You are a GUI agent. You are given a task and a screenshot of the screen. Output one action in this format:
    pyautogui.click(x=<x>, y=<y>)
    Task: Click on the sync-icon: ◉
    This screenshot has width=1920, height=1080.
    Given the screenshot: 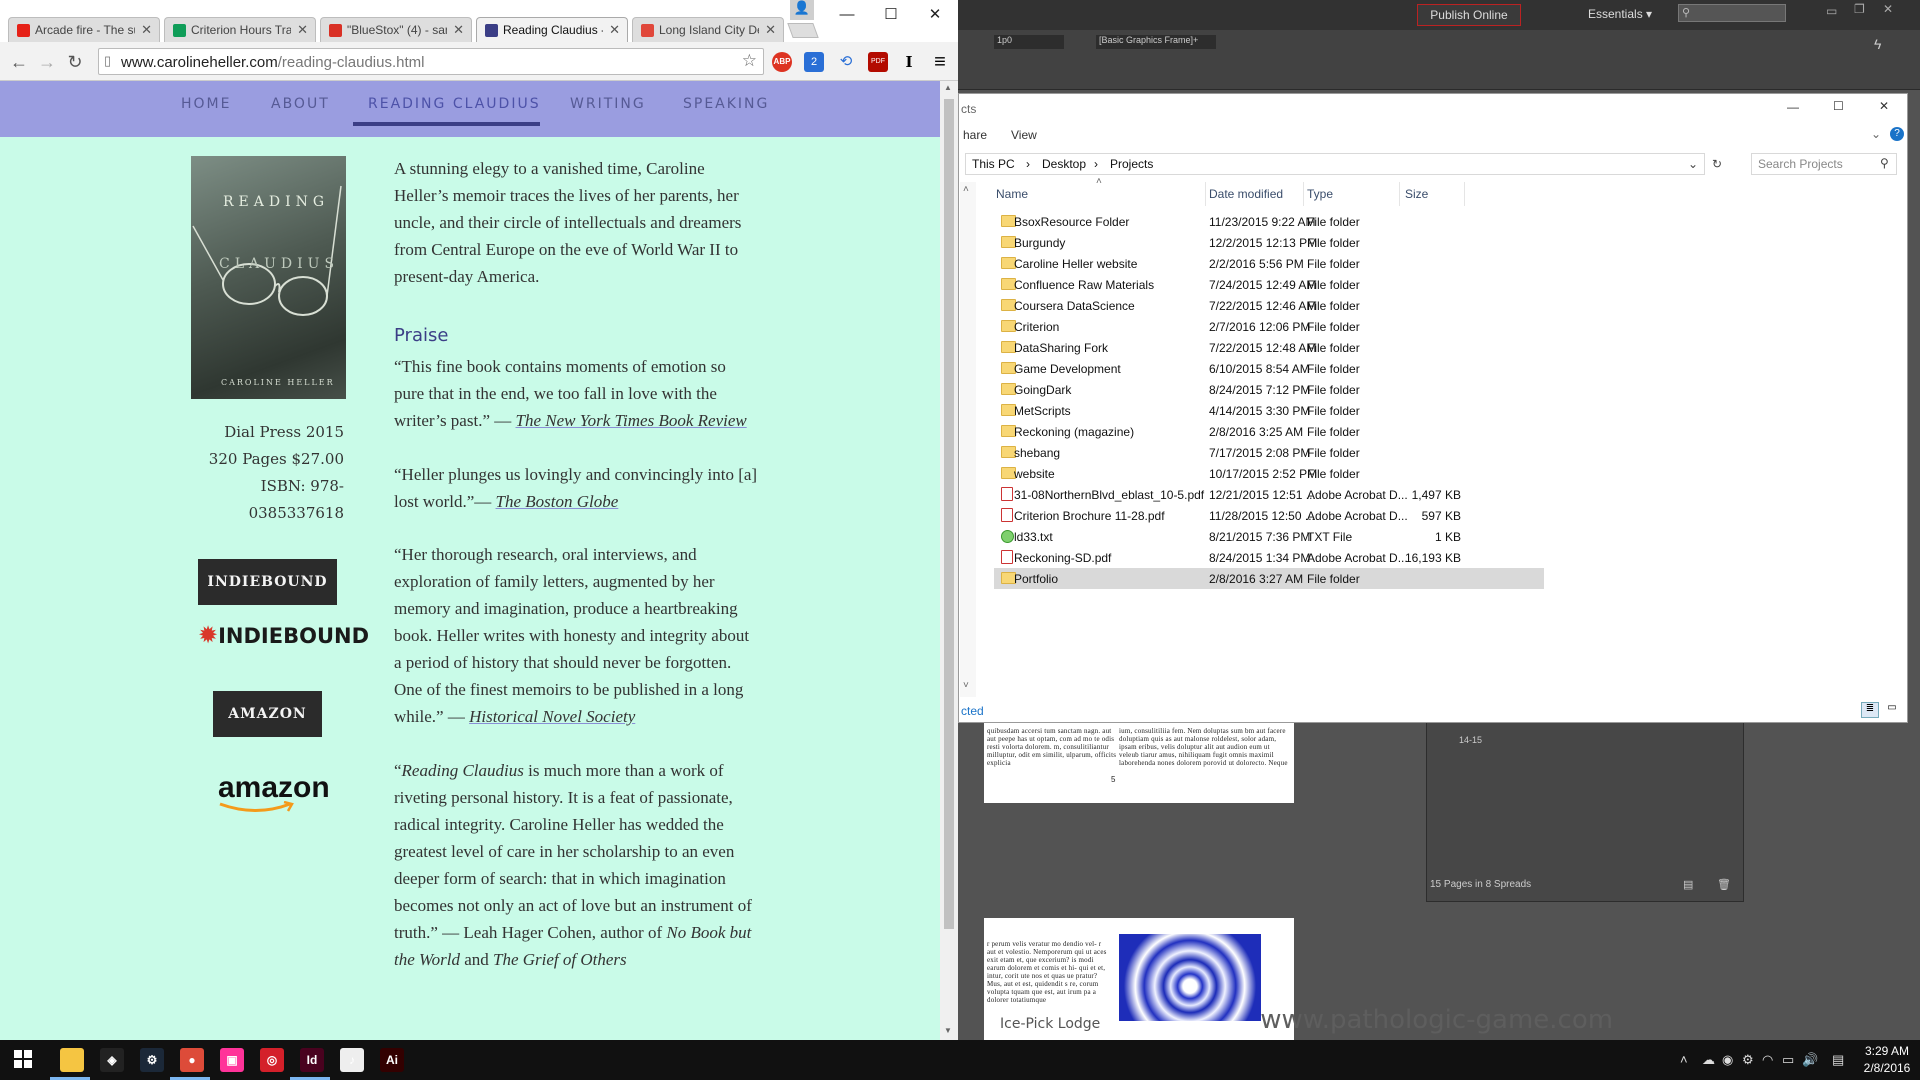 What is the action you would take?
    pyautogui.click(x=1727, y=1060)
    